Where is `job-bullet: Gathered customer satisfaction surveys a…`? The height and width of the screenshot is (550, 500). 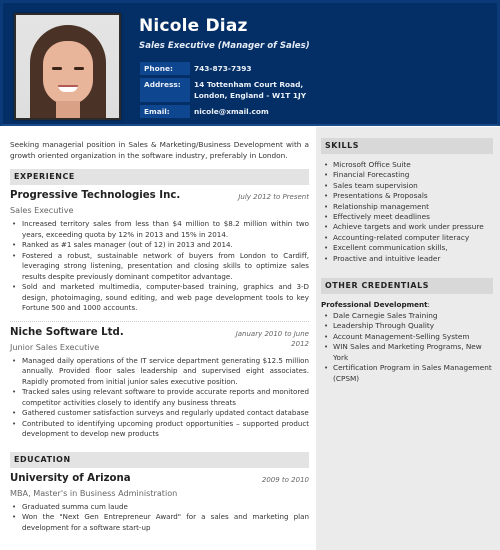 job-bullet: Gathered customer satisfaction surveys a… is located at coordinates (159, 413).